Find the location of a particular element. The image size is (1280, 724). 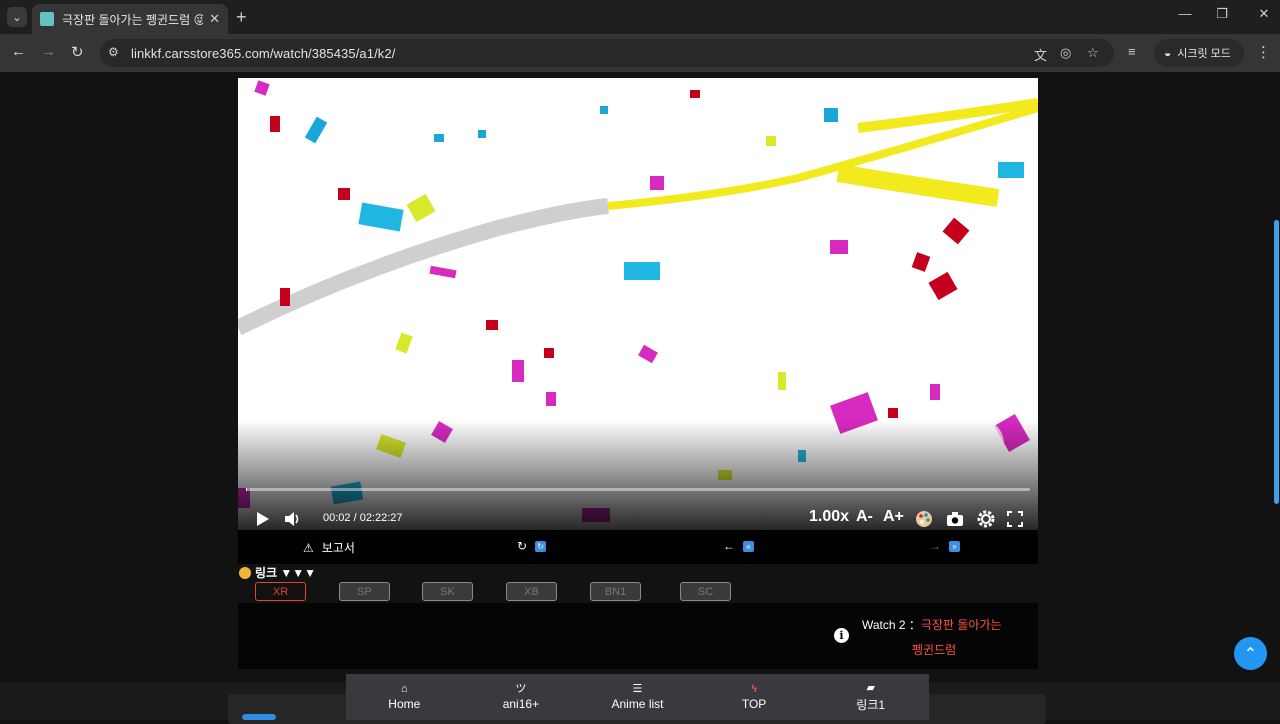

font-increase-button: A+ is located at coordinates (893, 517).